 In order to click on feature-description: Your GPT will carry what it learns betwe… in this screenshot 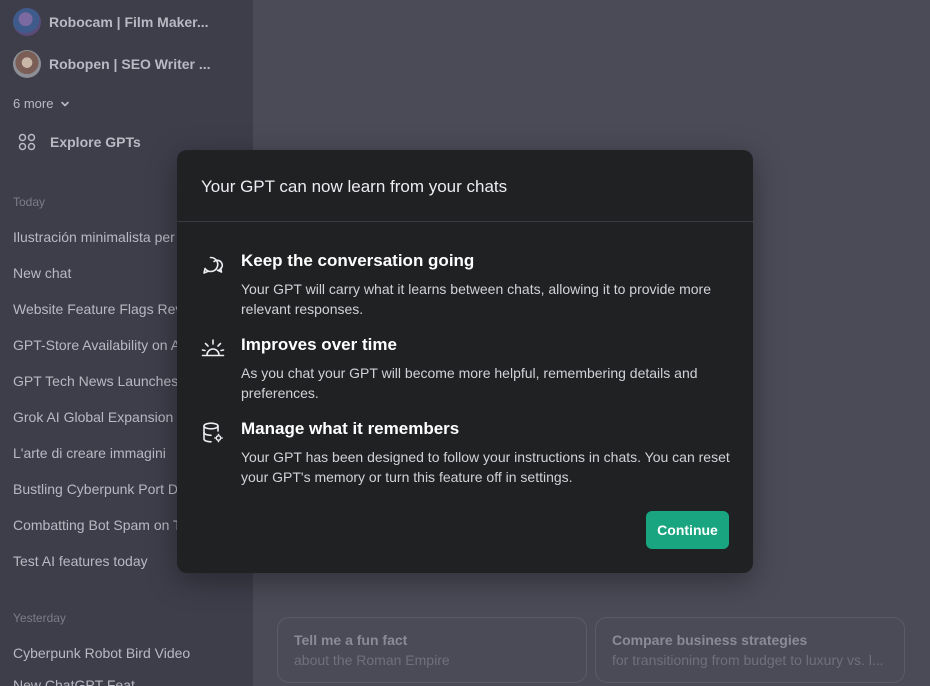, I will do `click(476, 299)`.